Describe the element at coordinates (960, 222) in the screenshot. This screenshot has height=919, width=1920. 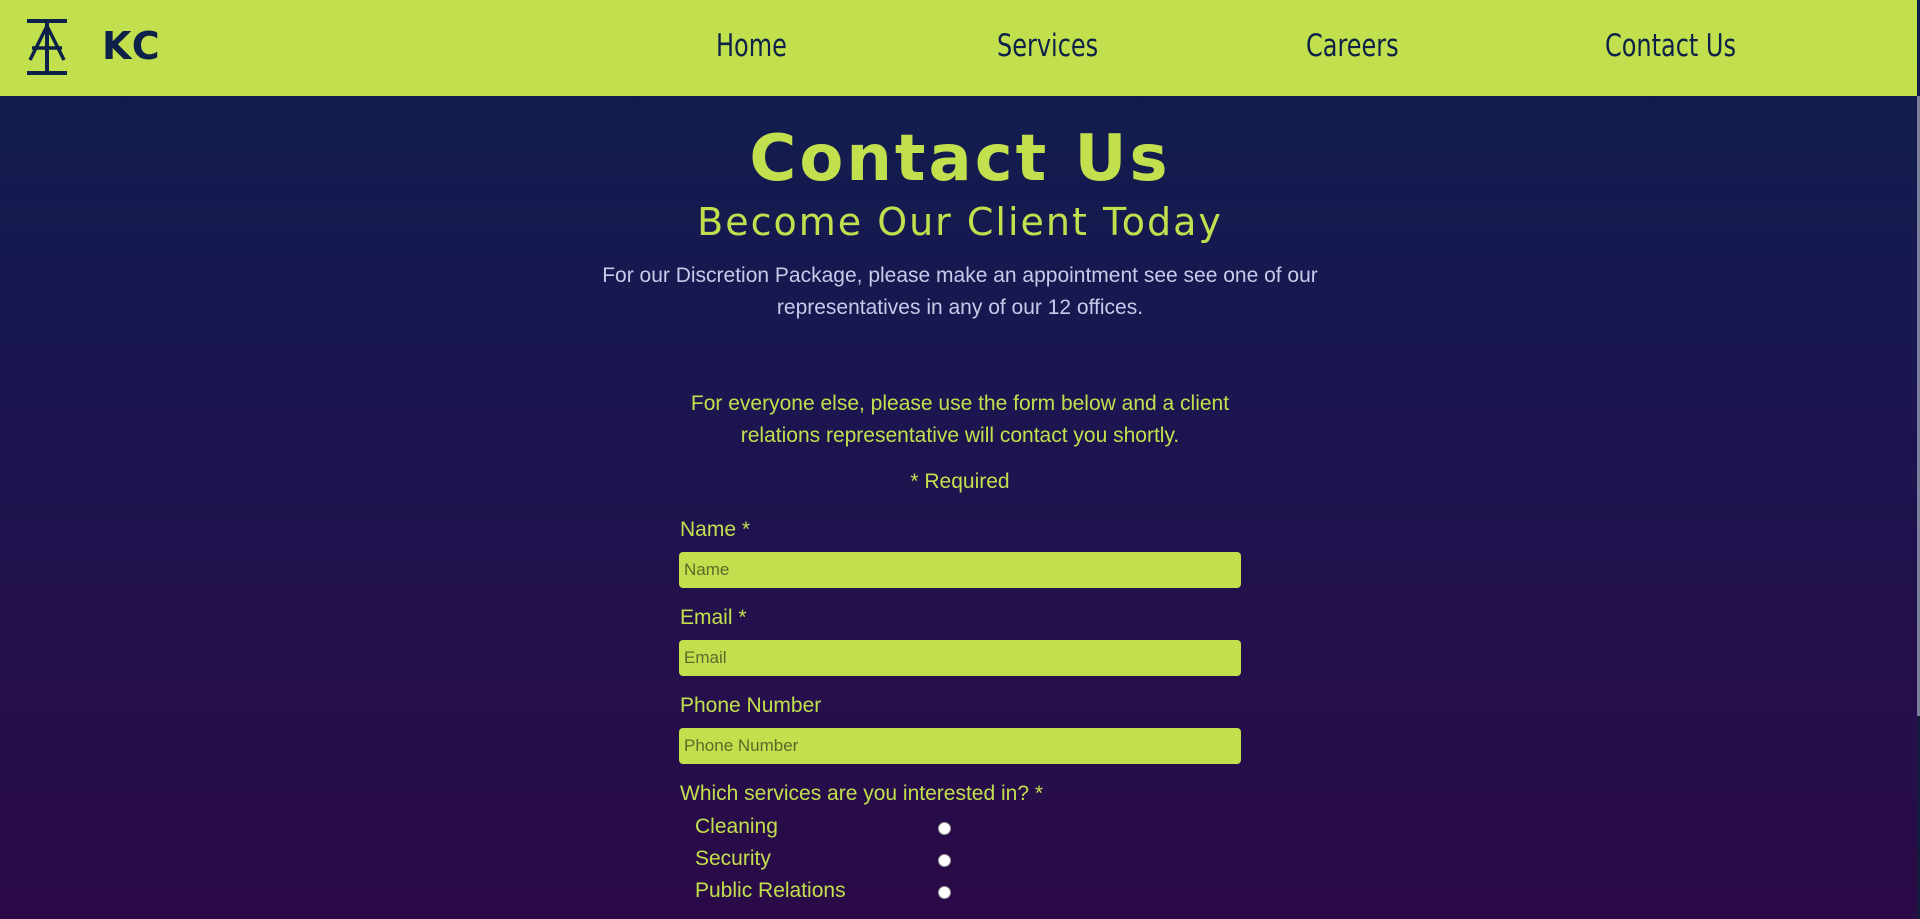
I see `page-subtitle: Become Our Client Today` at that location.